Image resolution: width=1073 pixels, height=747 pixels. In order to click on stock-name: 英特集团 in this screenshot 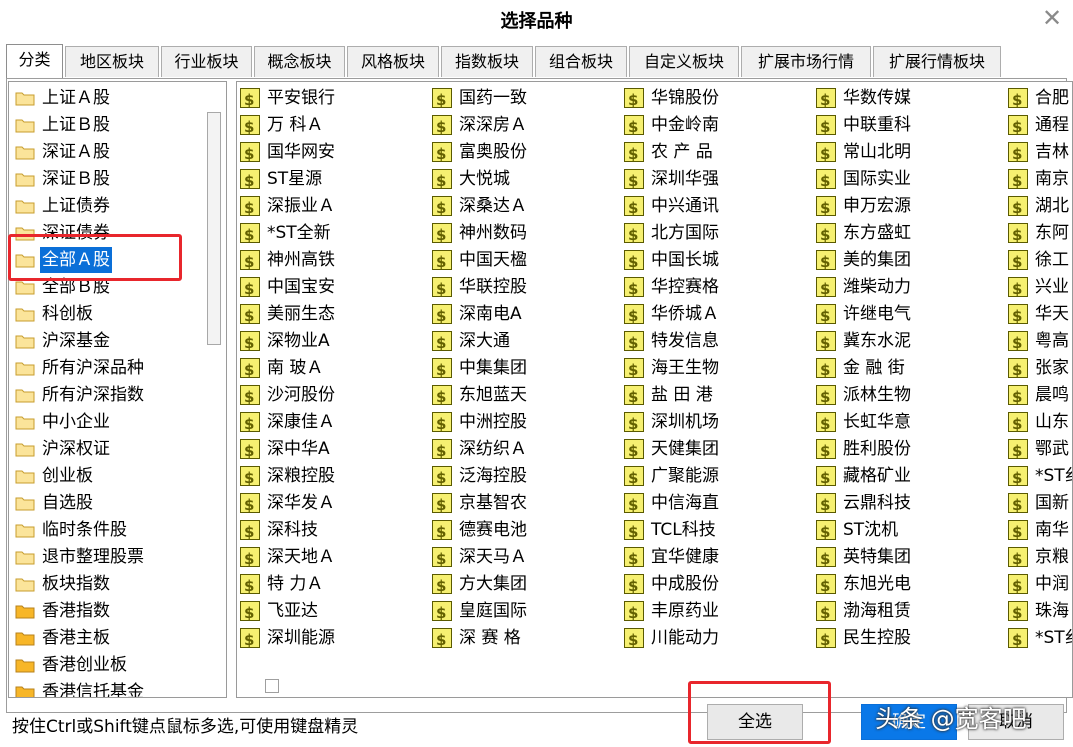, I will do `click(877, 557)`.